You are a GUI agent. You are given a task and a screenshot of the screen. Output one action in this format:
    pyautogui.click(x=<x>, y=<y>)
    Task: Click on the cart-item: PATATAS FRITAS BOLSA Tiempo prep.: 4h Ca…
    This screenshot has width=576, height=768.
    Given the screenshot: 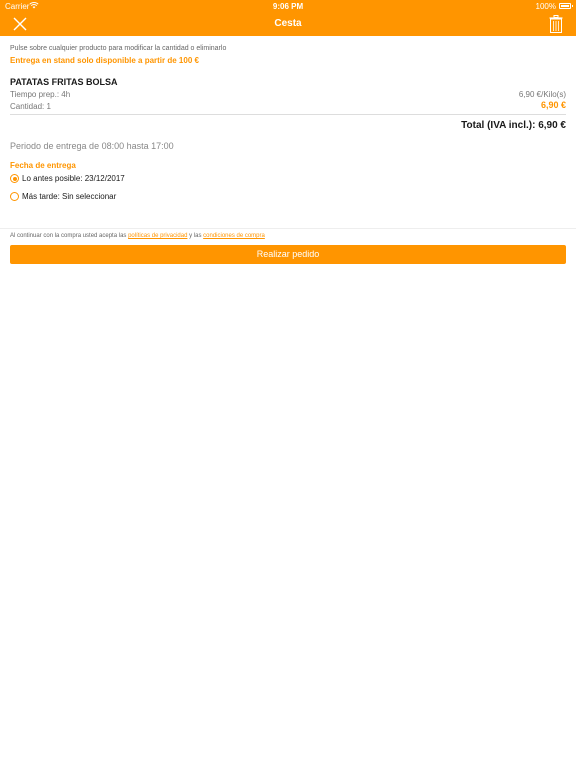 What is the action you would take?
    pyautogui.click(x=288, y=95)
    